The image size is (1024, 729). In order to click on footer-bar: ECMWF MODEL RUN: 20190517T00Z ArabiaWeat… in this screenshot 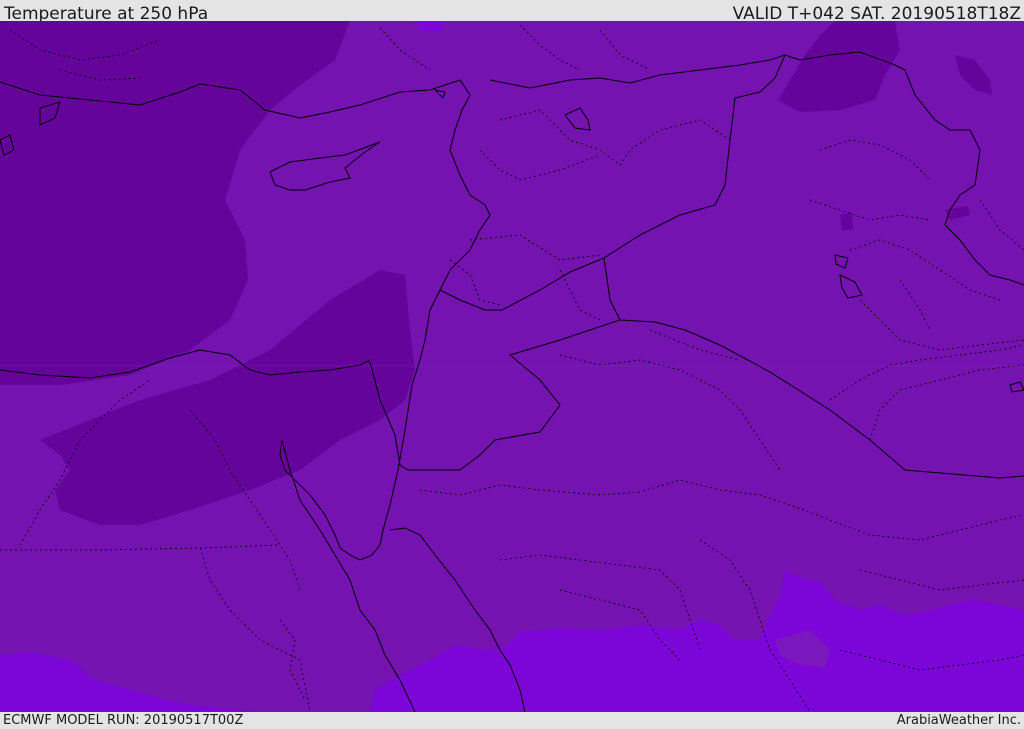, I will do `click(512, 720)`.